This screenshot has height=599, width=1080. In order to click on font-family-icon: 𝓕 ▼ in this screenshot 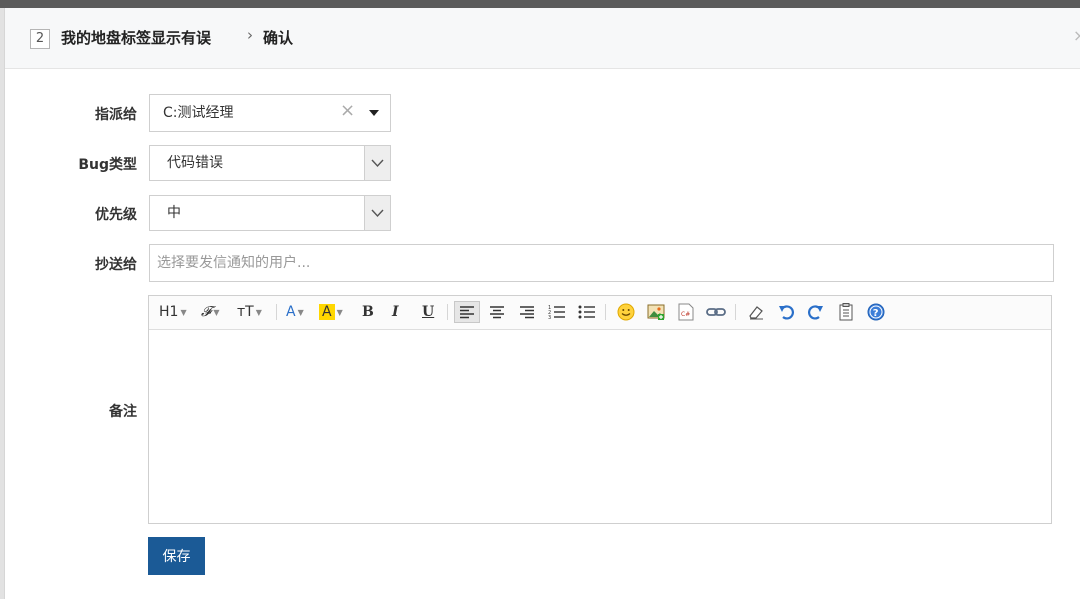, I will do `click(210, 312)`.